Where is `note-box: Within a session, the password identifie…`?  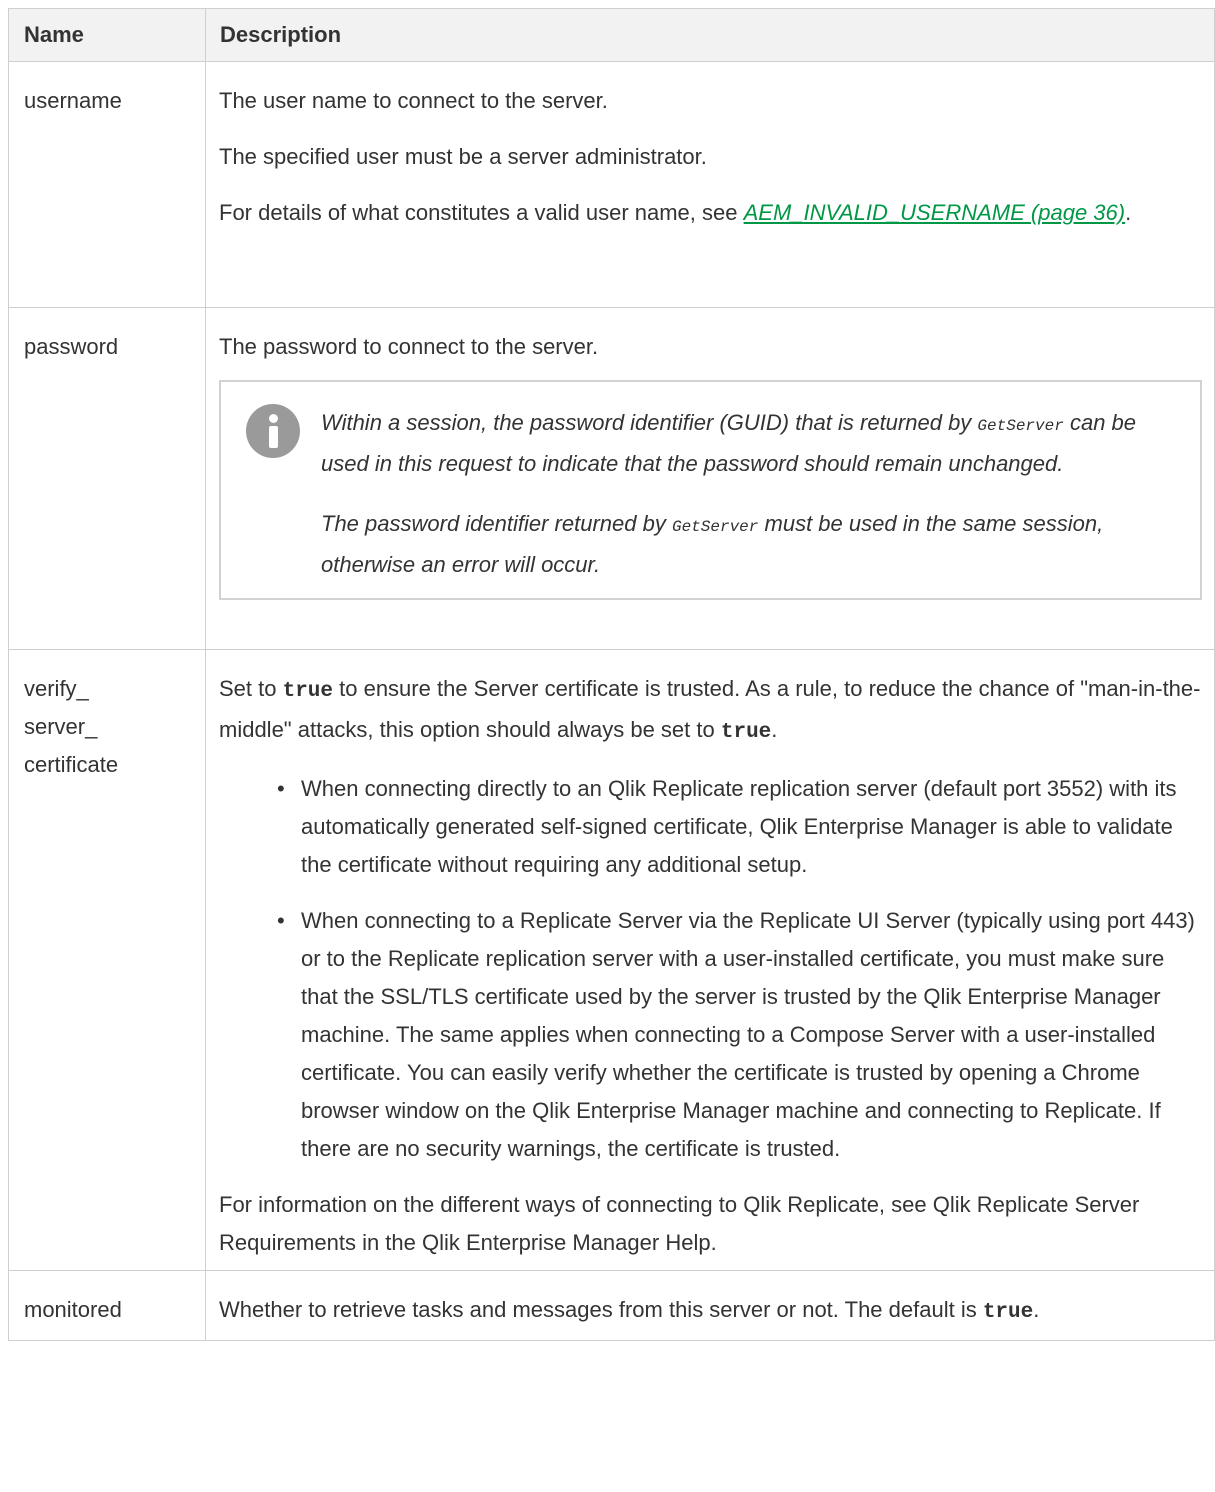 note-box: Within a session, the password identifie… is located at coordinates (710, 490).